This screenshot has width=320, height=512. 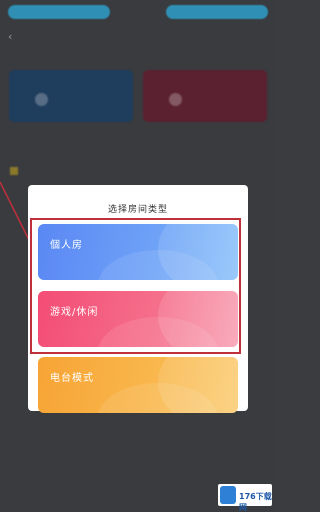 I want to click on watermark-text: 176下载网, so click(x=255, y=502).